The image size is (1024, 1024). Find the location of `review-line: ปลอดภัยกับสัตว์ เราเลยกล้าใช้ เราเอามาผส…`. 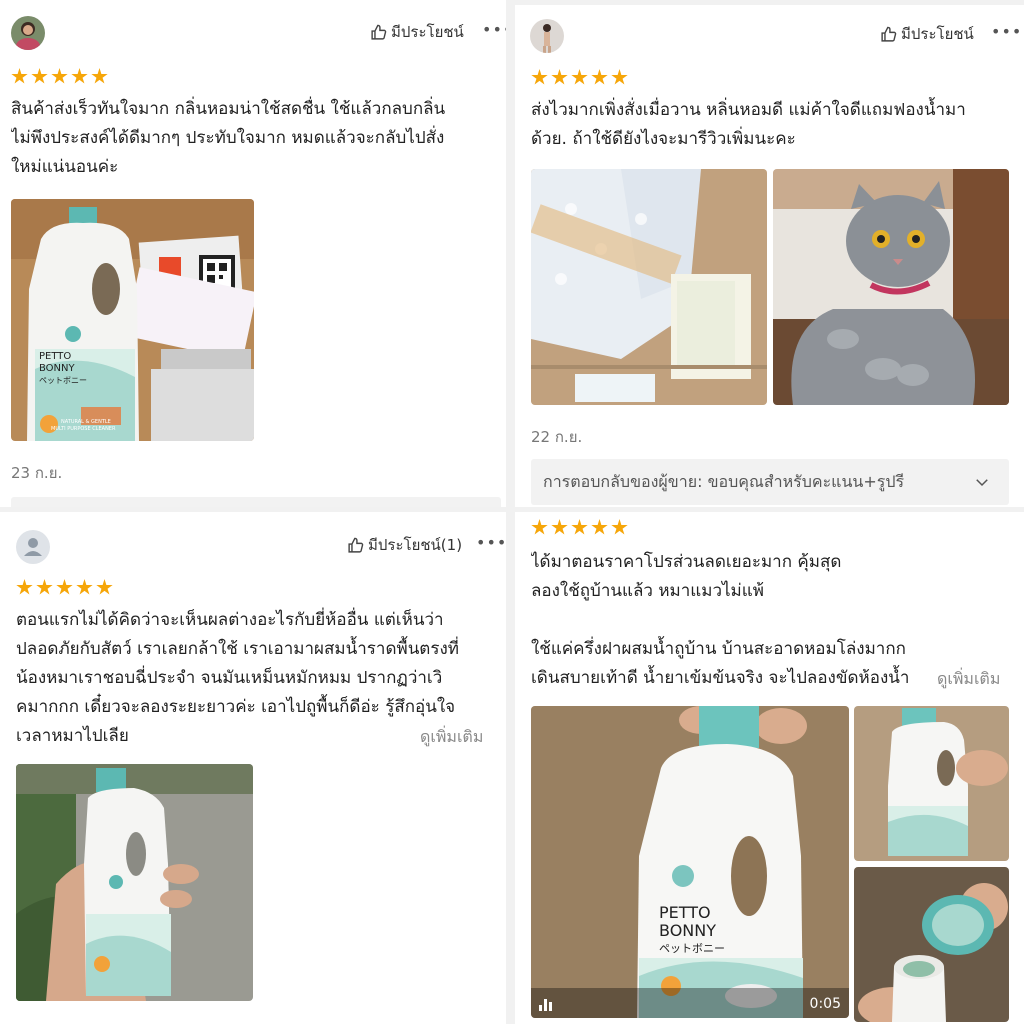

review-line: ปลอดภัยกับสัตว์ เราเลยกล้าใช้ เราเอามาผส… is located at coordinates (237, 649).